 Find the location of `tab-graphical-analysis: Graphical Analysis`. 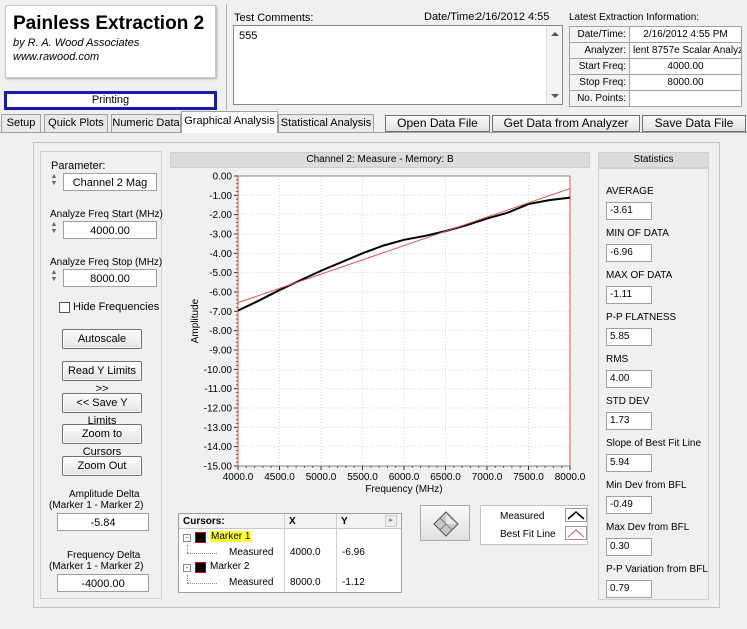

tab-graphical-analysis: Graphical Analysis is located at coordinates (229, 122).